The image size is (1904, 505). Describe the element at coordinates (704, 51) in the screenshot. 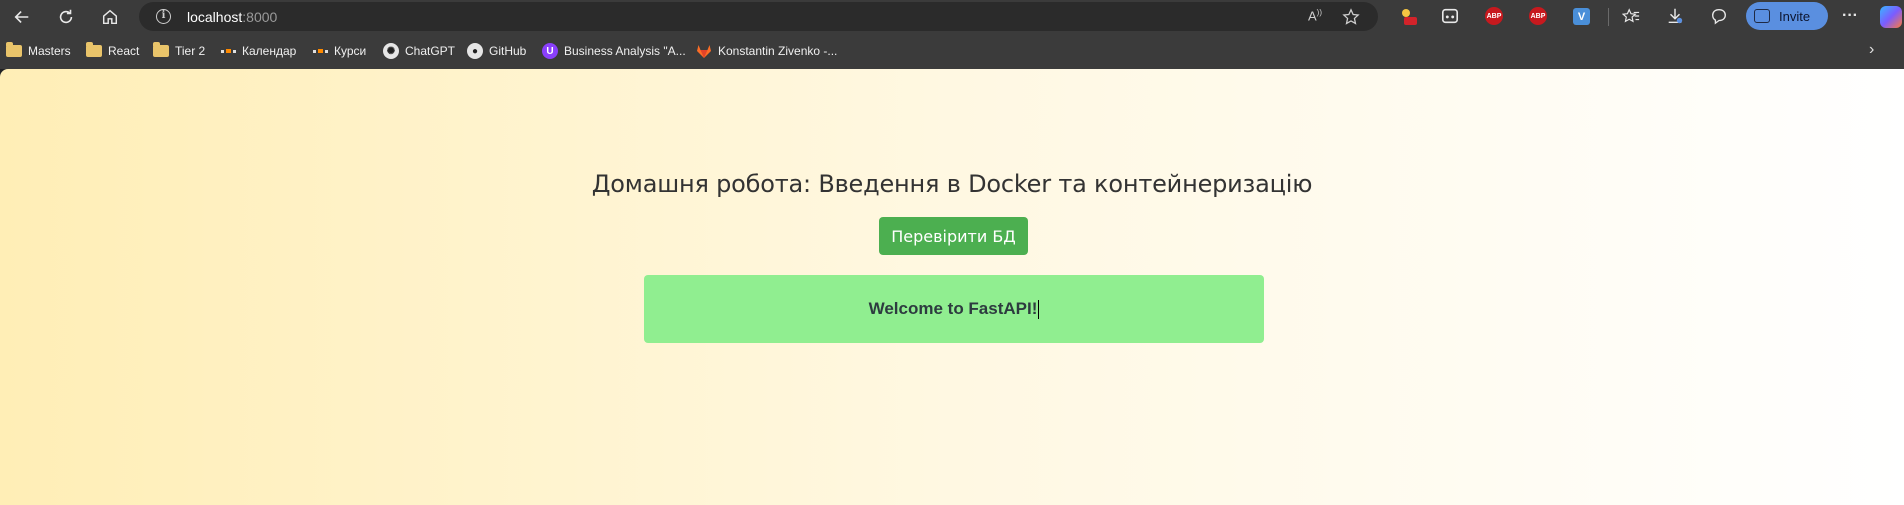

I see `gitlab-icon` at that location.